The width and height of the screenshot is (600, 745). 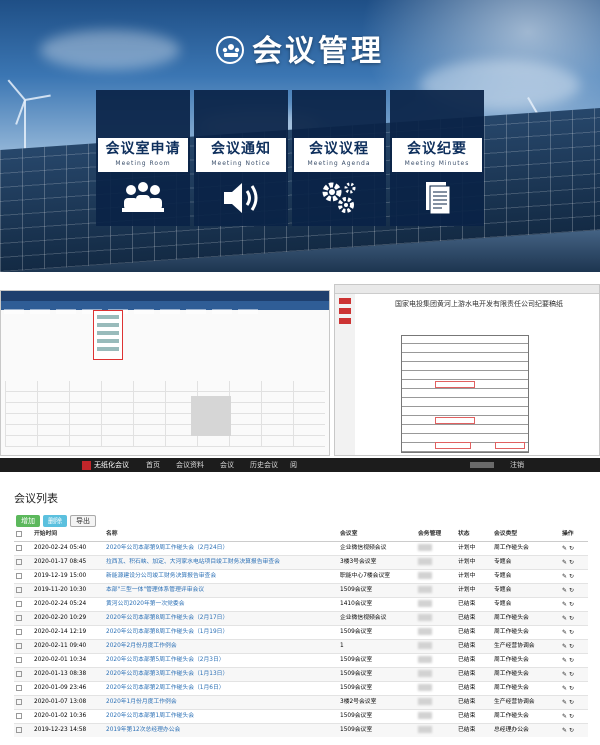 What do you see at coordinates (221, 548) in the screenshot?
I see `meeting-name-link: 2020年公司本部第9周工作碰头会（2月24日）` at bounding box center [221, 548].